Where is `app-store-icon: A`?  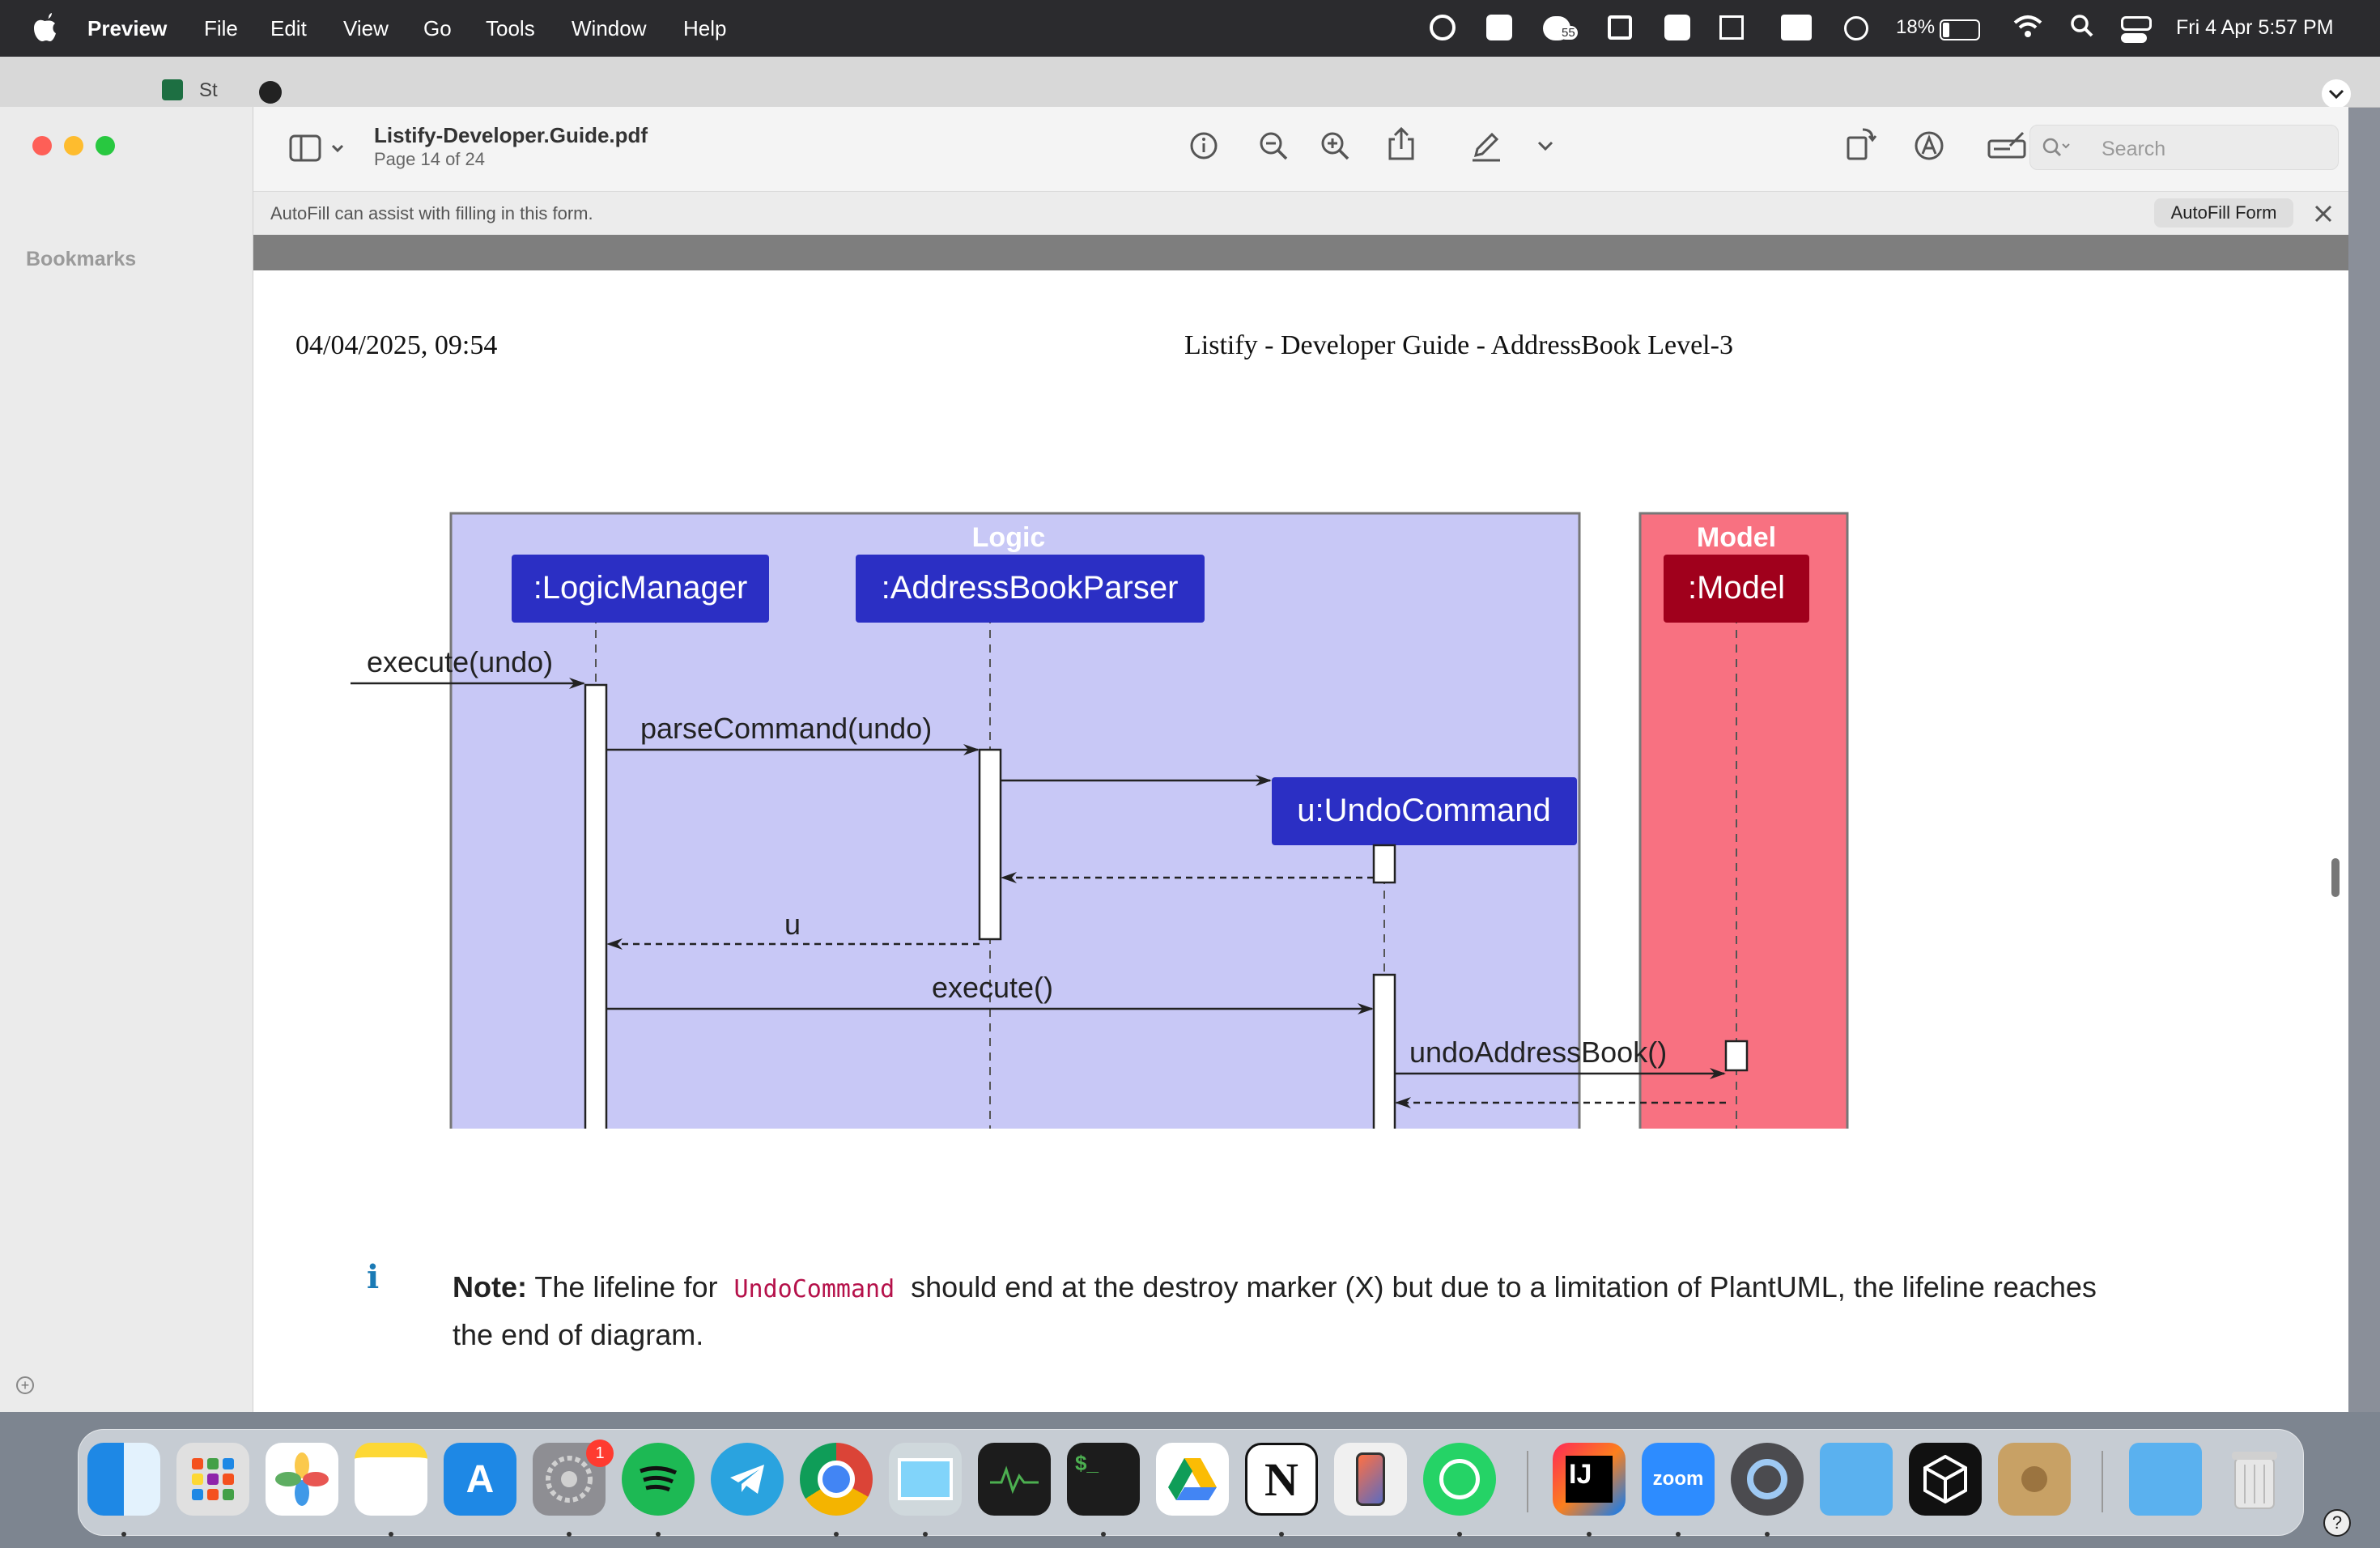
app-store-icon: A is located at coordinates (480, 1480).